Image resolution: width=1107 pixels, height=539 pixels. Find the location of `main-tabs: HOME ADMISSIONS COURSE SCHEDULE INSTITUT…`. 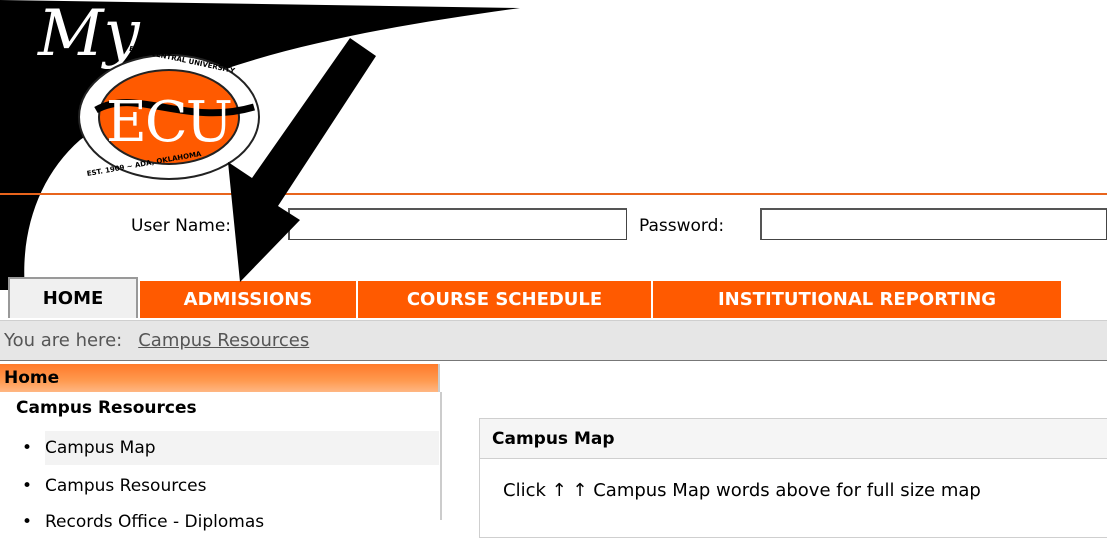

main-tabs: HOME ADMISSIONS COURSE SCHEDULE INSTITUT… is located at coordinates (553, 297).